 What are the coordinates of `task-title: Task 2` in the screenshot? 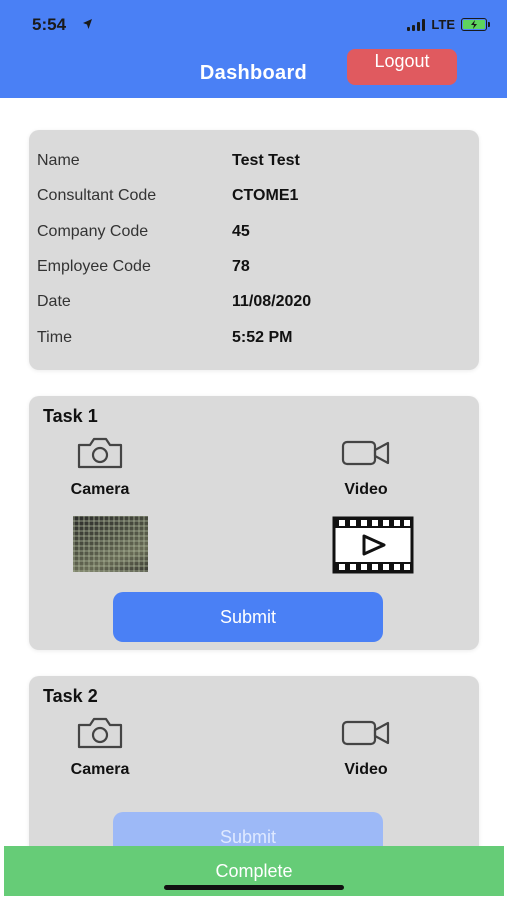 It's located at (70, 696).